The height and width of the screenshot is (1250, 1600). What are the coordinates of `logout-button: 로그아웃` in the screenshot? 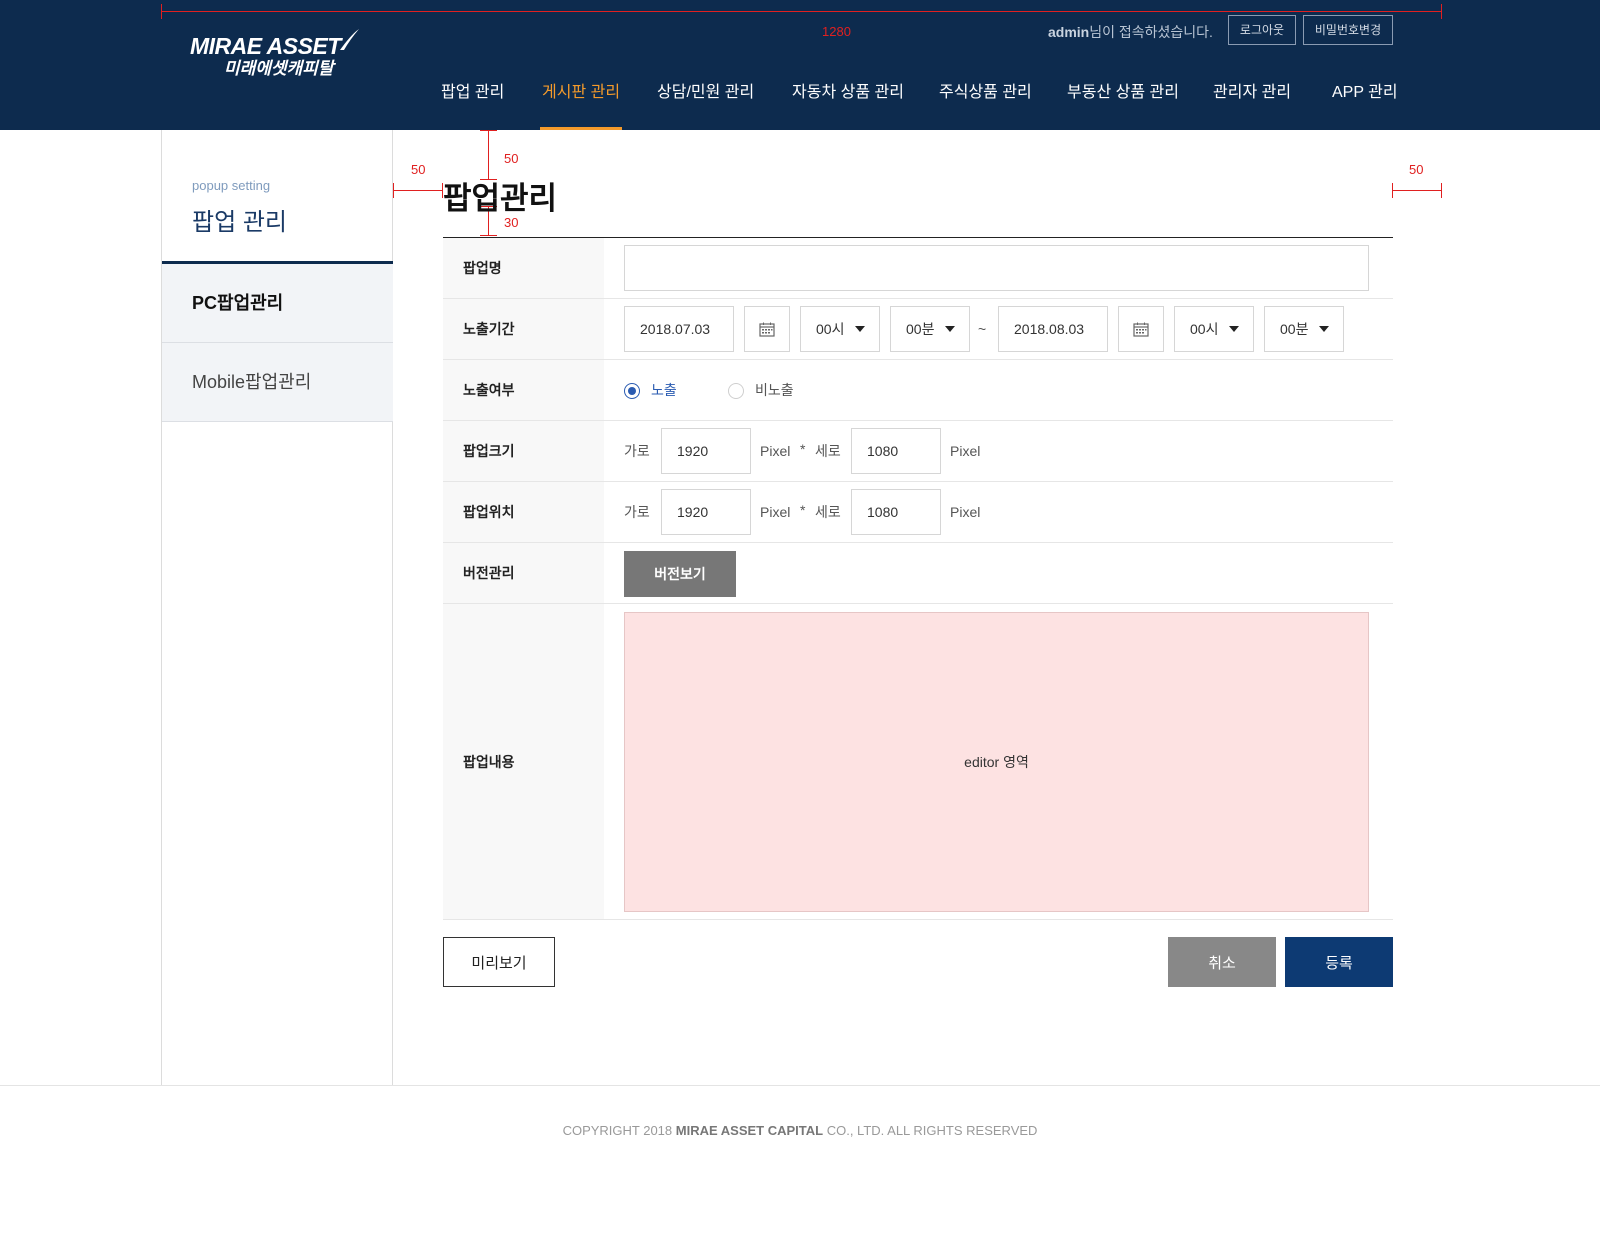 It's located at (1262, 30).